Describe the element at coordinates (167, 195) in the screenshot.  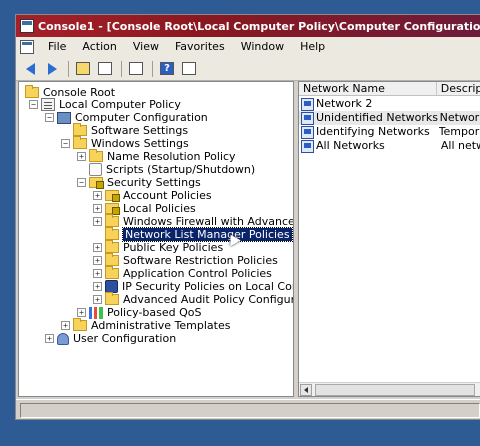
I see `tree-item-label: Account Policies` at that location.